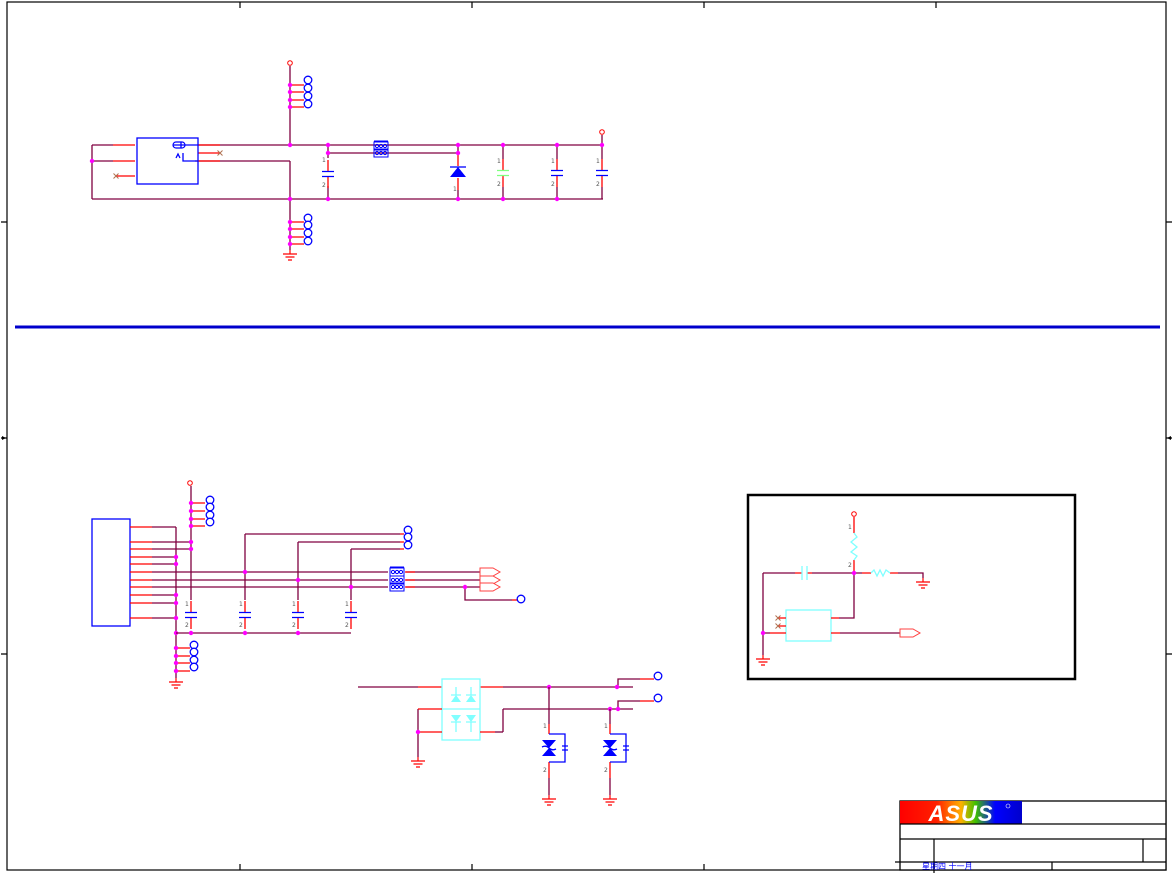 The height and width of the screenshot is (873, 1175). Describe the element at coordinates (349, 160) in the screenshot. I see `power-input-circuit: 1 2 1 1 2 1 2 1 2` at that location.